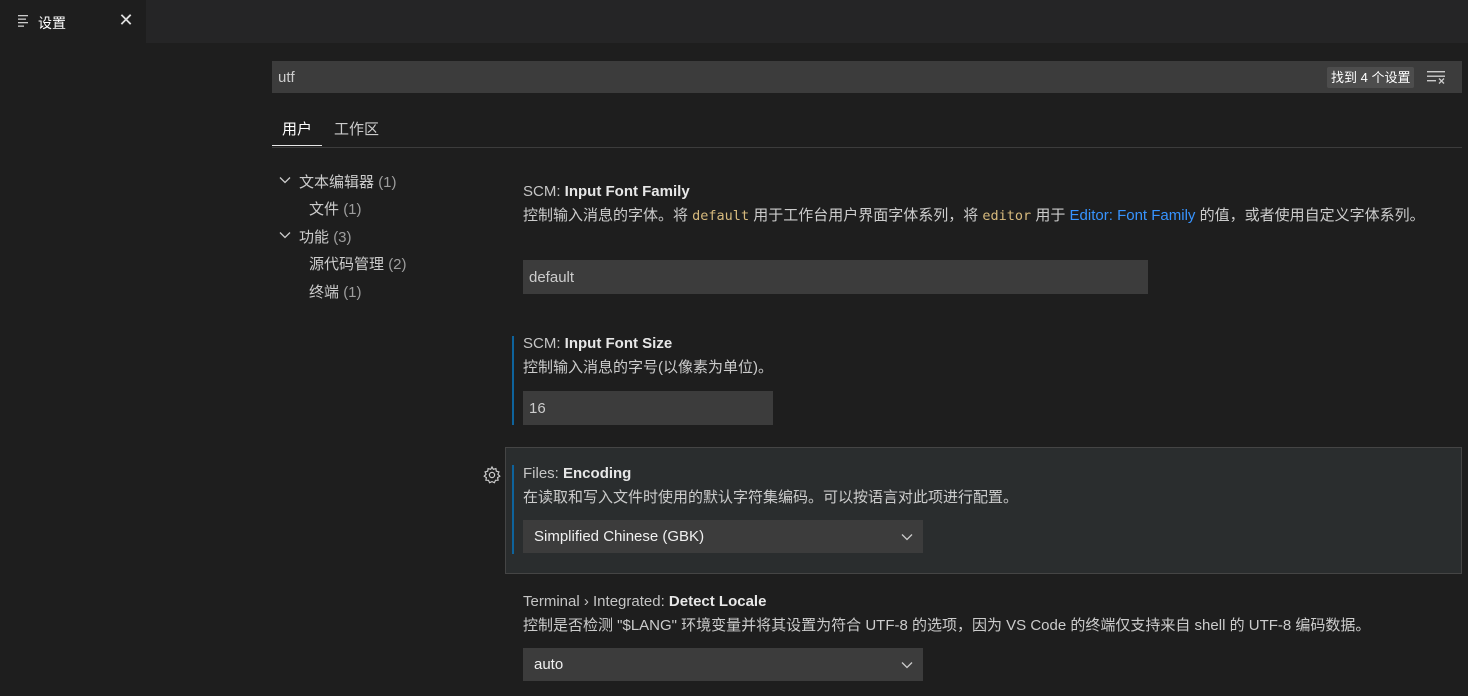  I want to click on font-family-input, so click(835, 277).